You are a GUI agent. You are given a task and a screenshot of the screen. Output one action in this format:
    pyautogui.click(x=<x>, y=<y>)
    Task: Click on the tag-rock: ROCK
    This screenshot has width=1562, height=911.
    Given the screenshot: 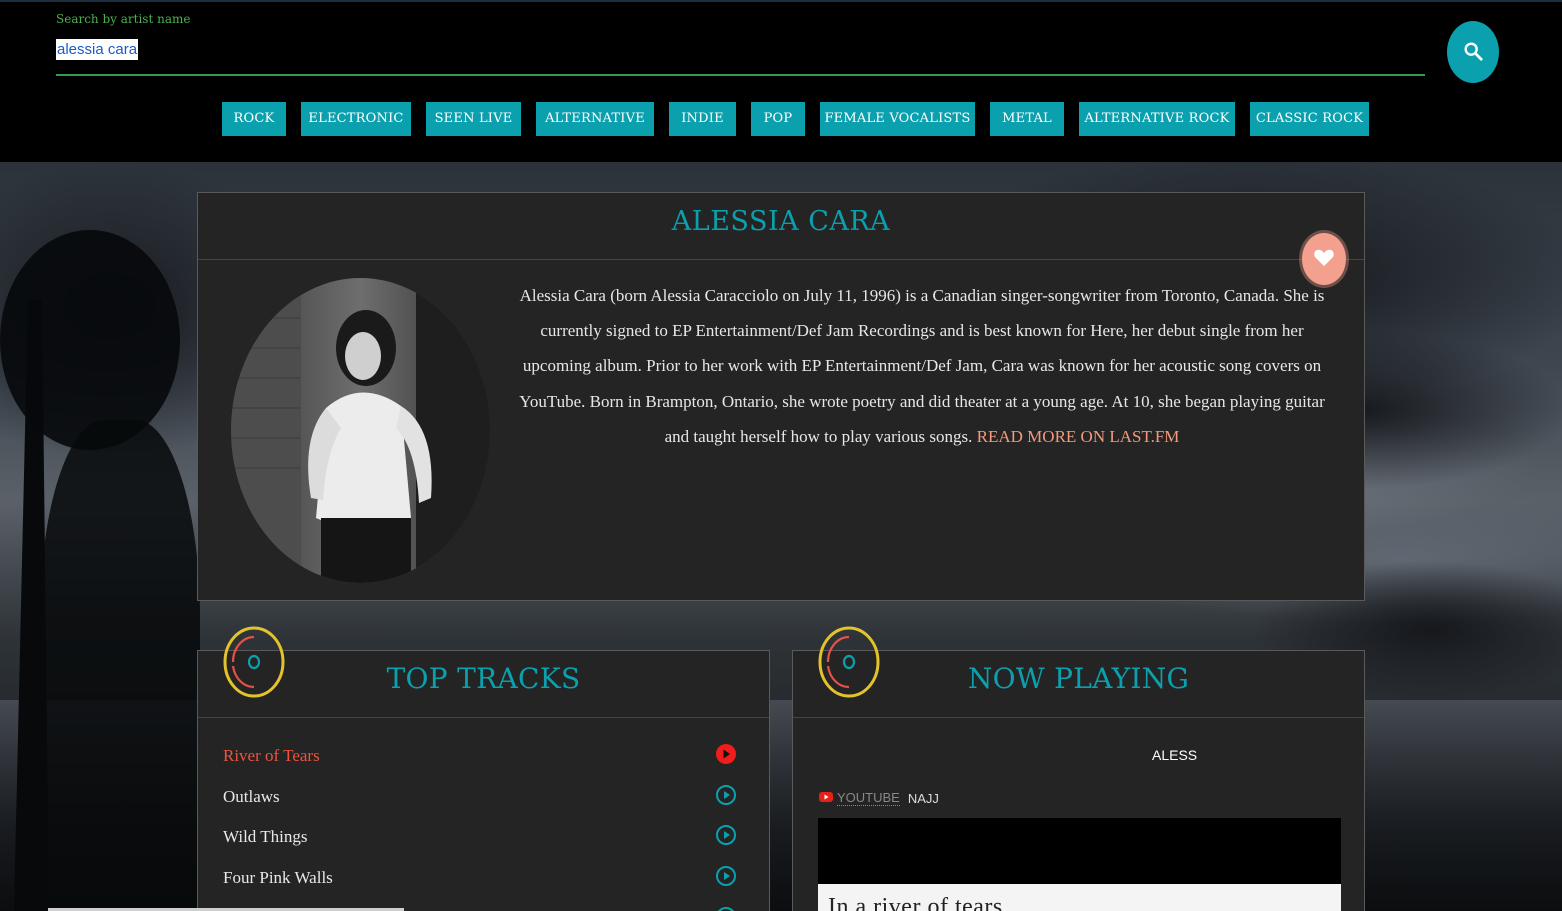 What is the action you would take?
    pyautogui.click(x=254, y=119)
    